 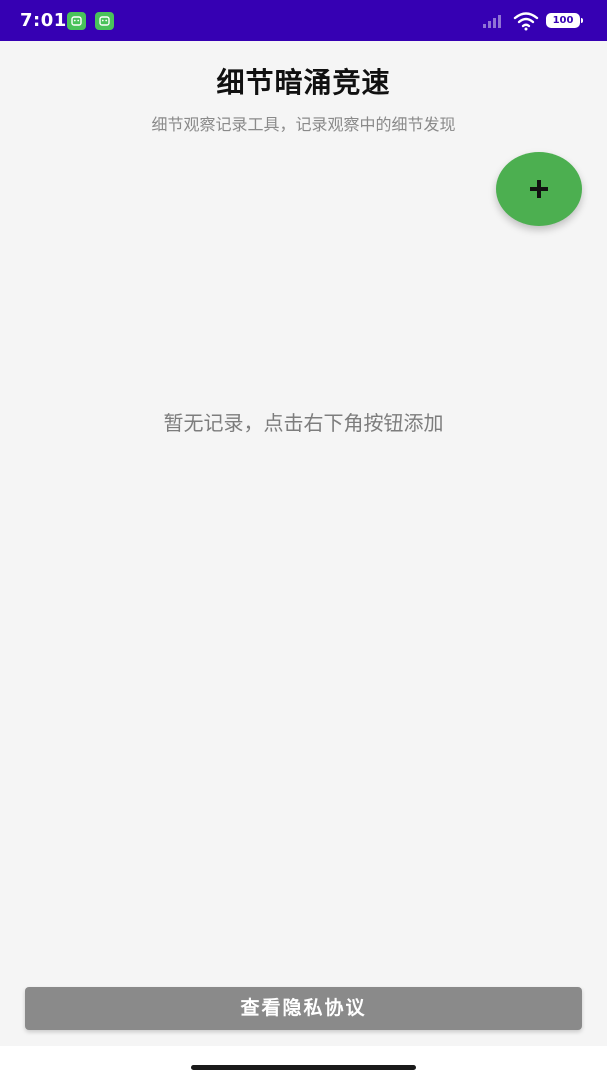 I want to click on add-record-button, so click(x=539, y=189).